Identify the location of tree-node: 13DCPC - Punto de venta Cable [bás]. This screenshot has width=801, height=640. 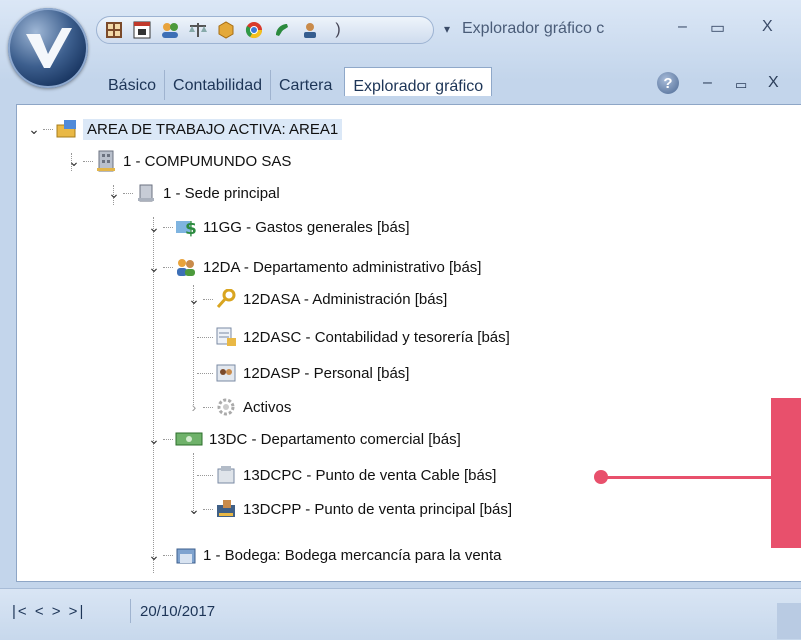
(345, 475).